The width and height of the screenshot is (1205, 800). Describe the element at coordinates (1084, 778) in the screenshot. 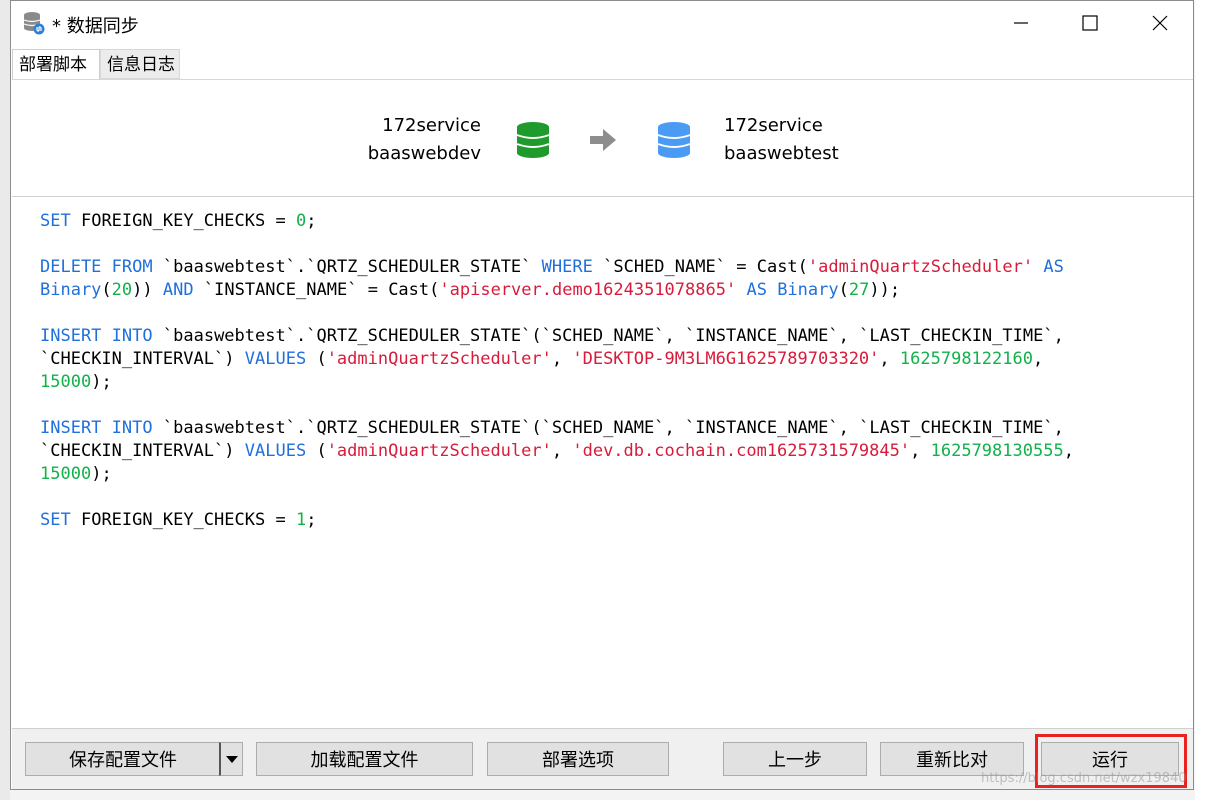

I see `watermark-text: https://blog.csdn.net/wzx19840` at that location.